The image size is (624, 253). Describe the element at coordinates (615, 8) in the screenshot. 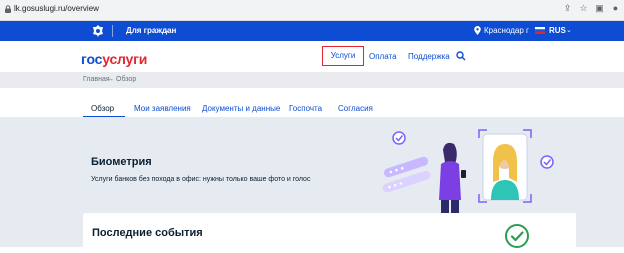

I see `profile-icon: ●` at that location.